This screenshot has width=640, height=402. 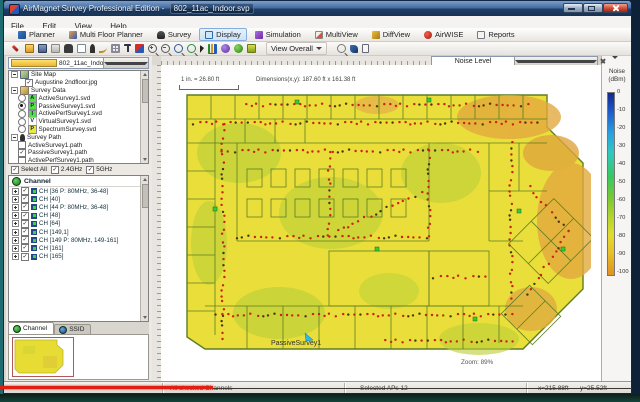 What do you see at coordinates (165, 48) in the screenshot?
I see `zoom-out-icon` at bounding box center [165, 48].